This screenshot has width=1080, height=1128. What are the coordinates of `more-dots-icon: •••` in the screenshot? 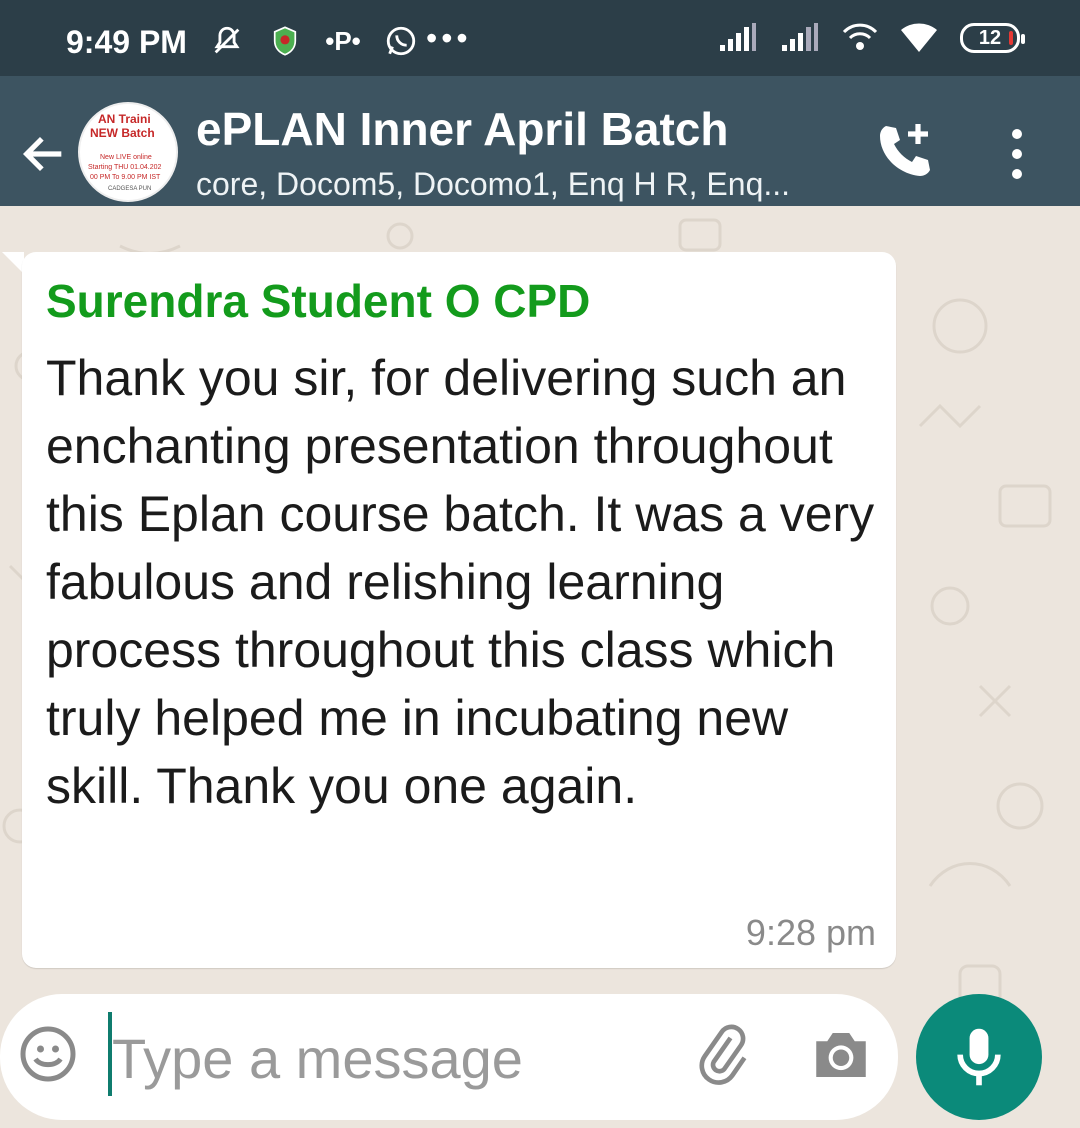 It's located at (449, 38).